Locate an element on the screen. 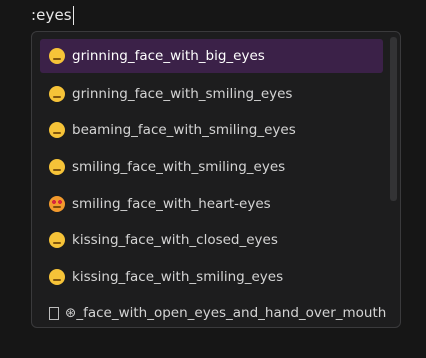 The width and height of the screenshot is (426, 358). kissing-face-with-closed-eyes-emoji-icon is located at coordinates (57, 240).